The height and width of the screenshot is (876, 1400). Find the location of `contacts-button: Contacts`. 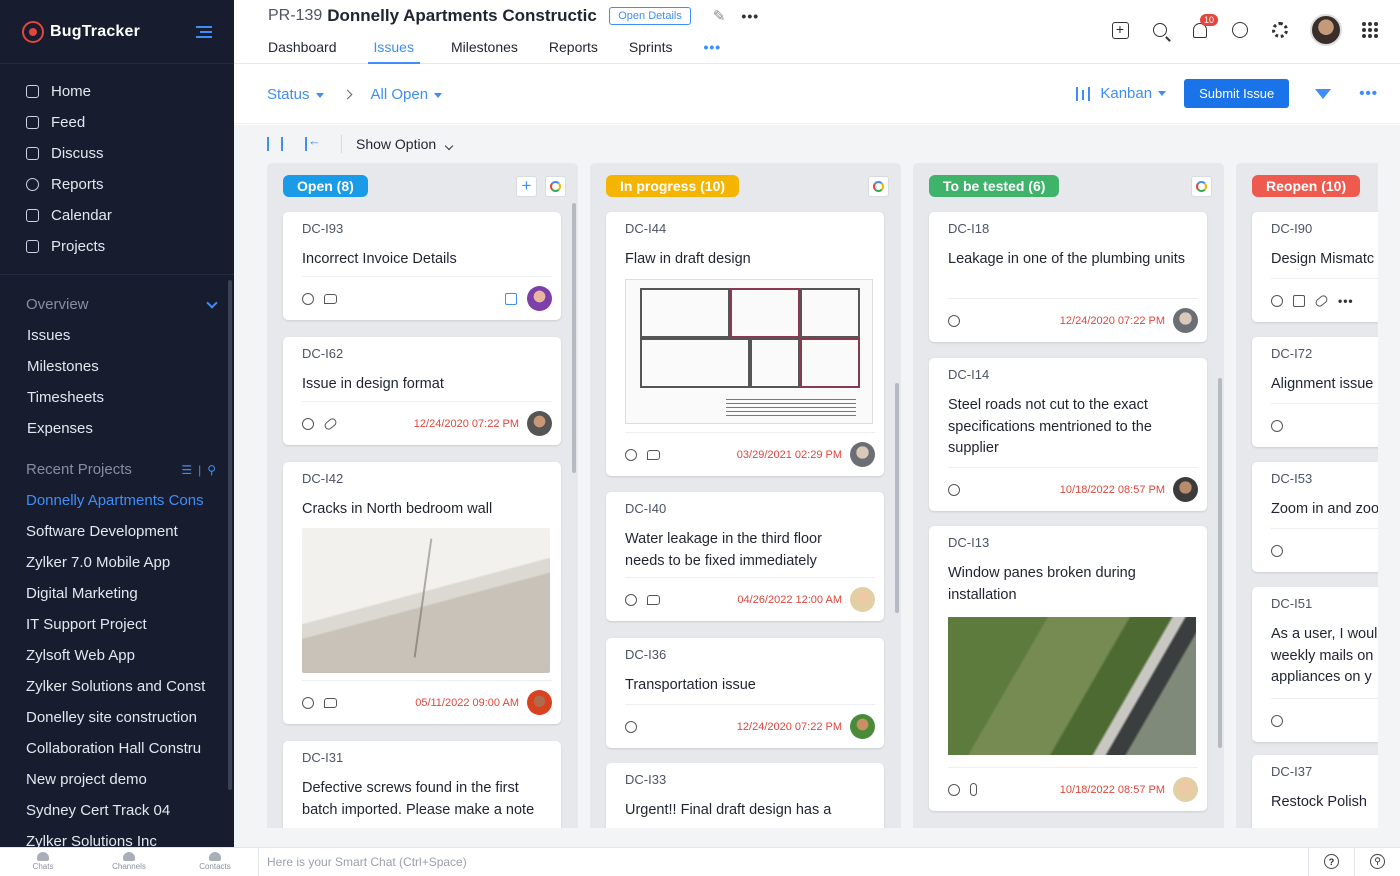

contacts-button: Contacts is located at coordinates (215, 862).